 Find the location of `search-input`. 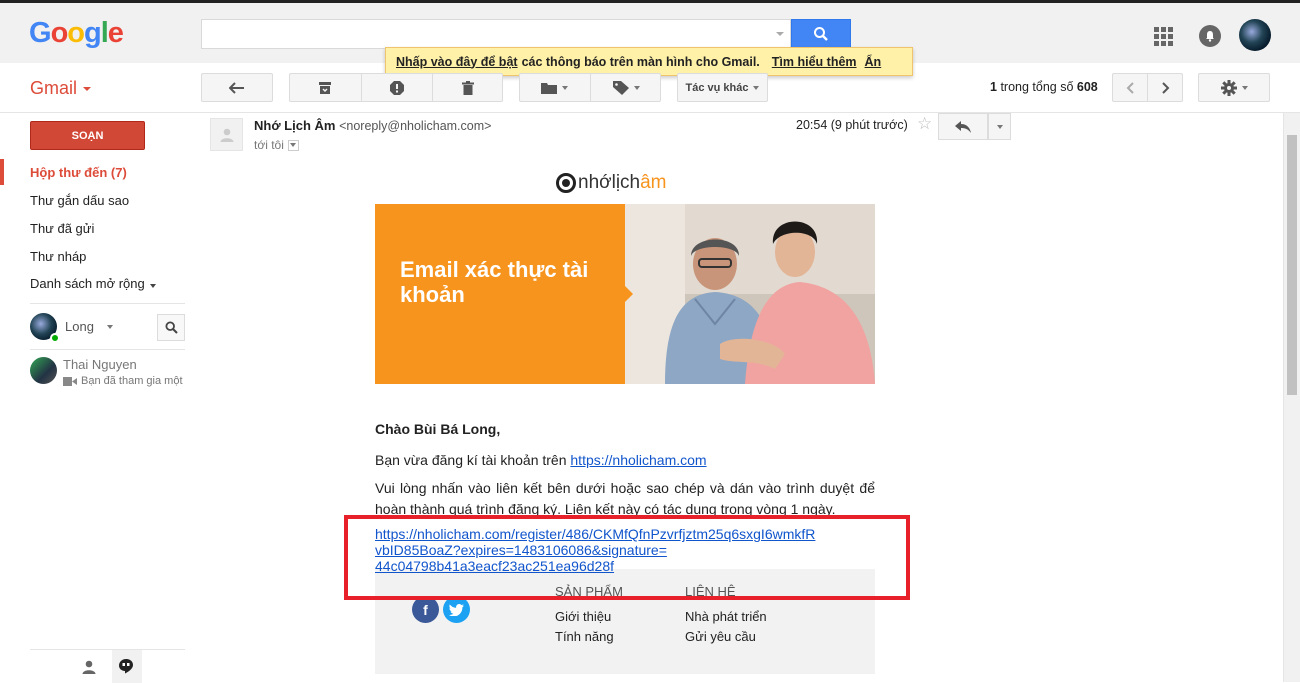

search-input is located at coordinates (496, 34).